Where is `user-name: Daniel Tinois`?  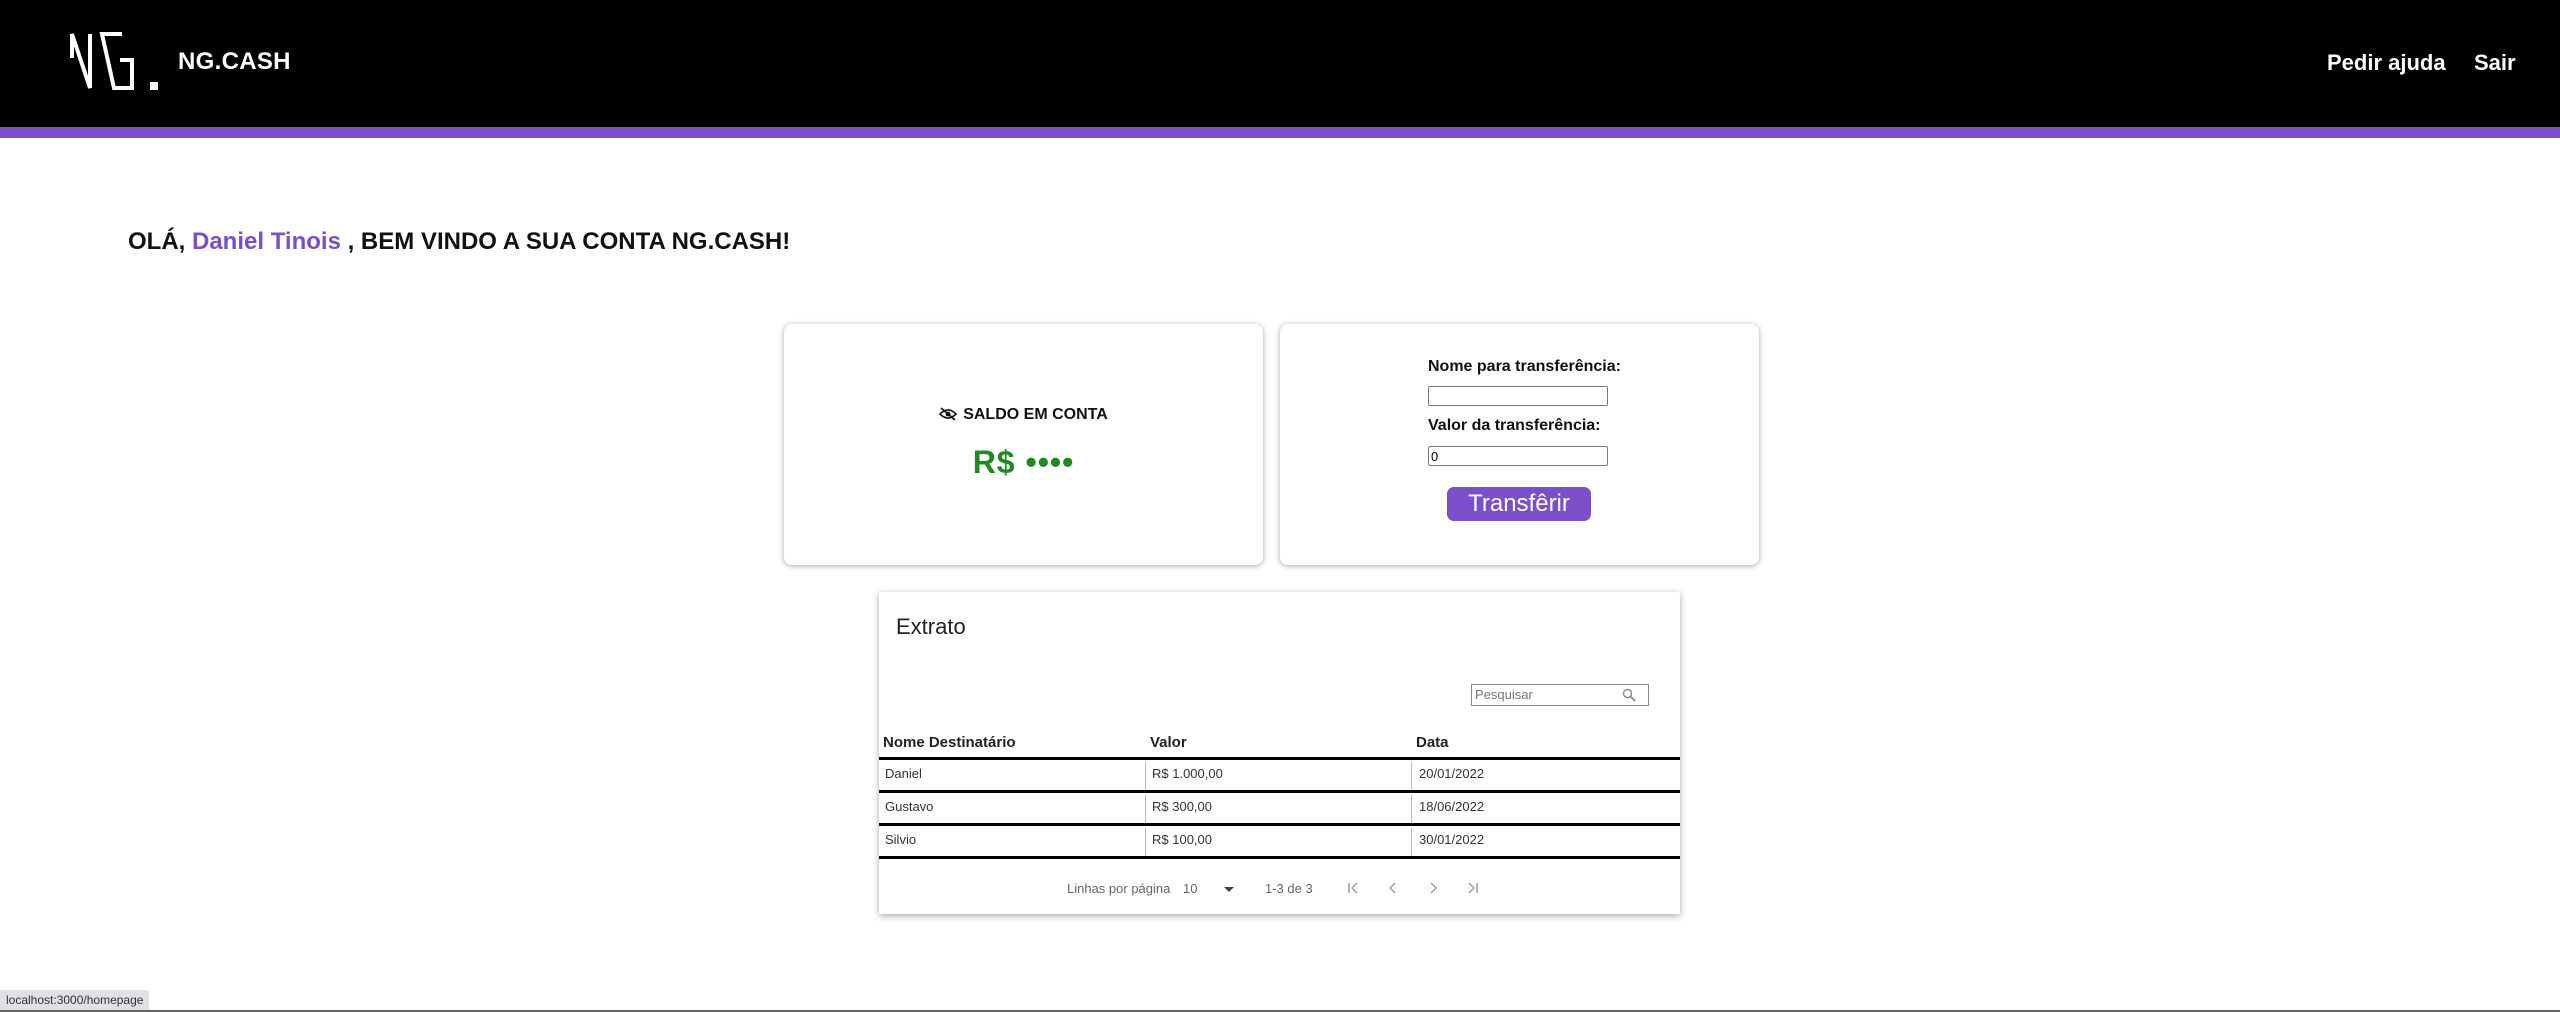 user-name: Daniel Tinois is located at coordinates (266, 241).